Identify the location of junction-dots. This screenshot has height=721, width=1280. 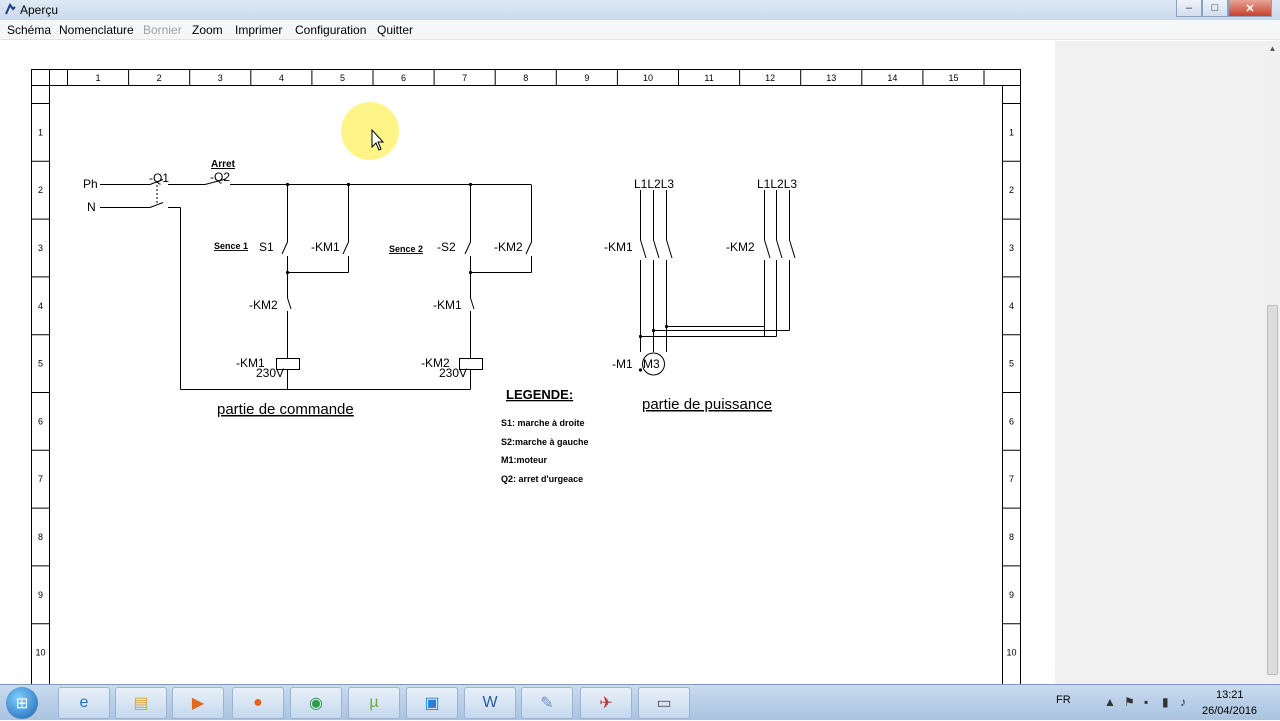
(379, 228).